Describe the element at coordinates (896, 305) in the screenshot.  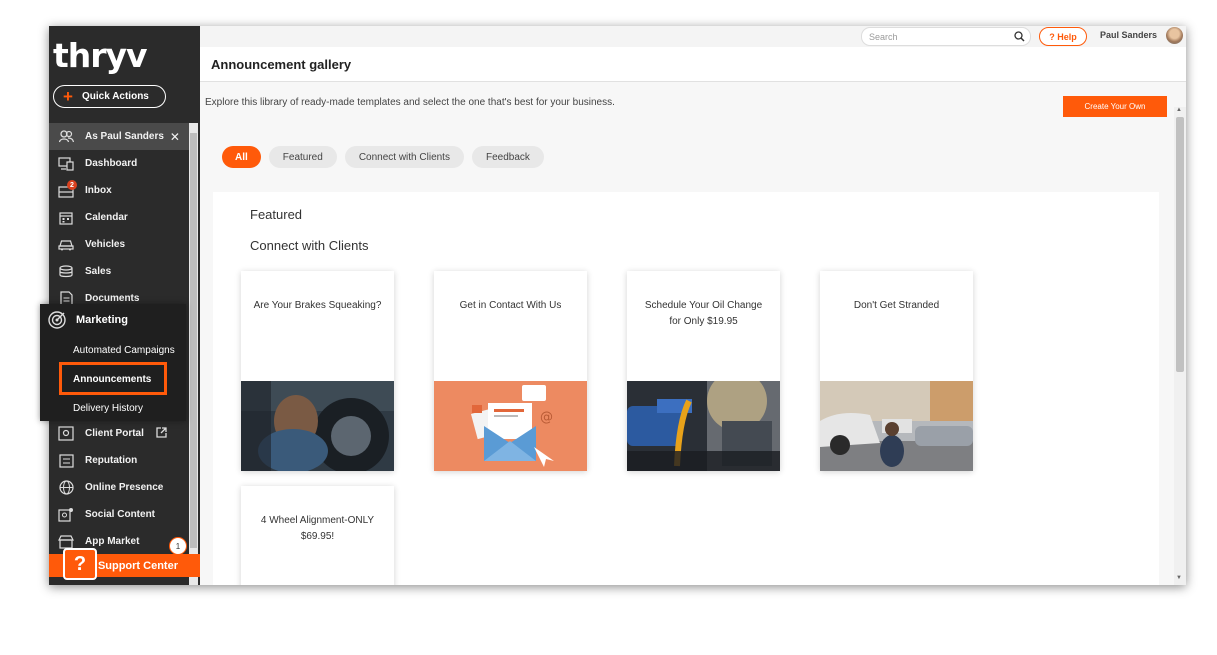
I see `card-title: Don't Get Stranded` at that location.